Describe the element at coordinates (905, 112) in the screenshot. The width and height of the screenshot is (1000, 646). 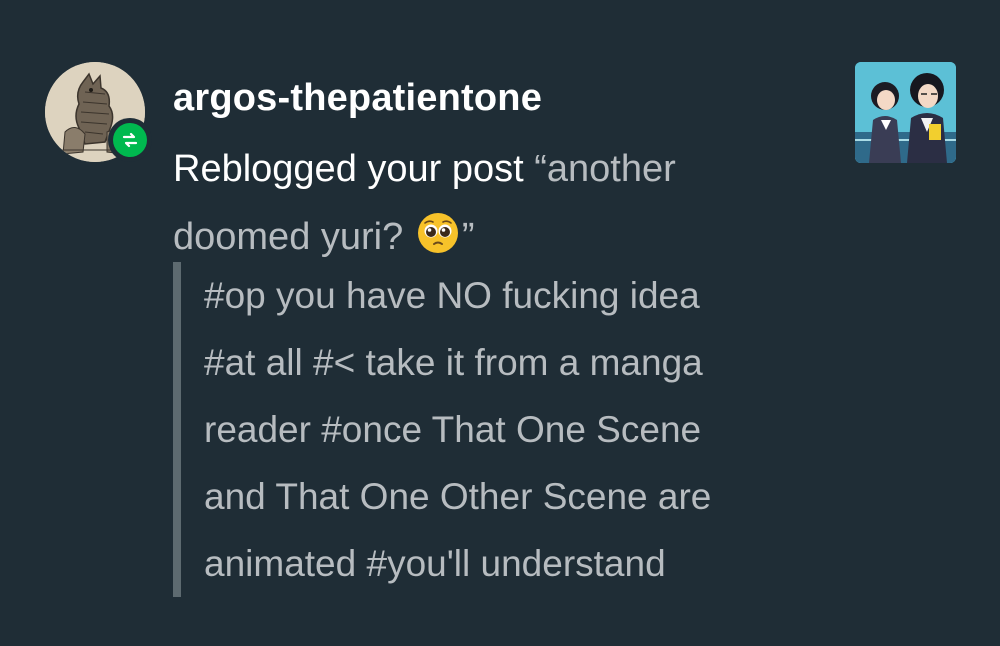
I see `post-thumbnail` at that location.